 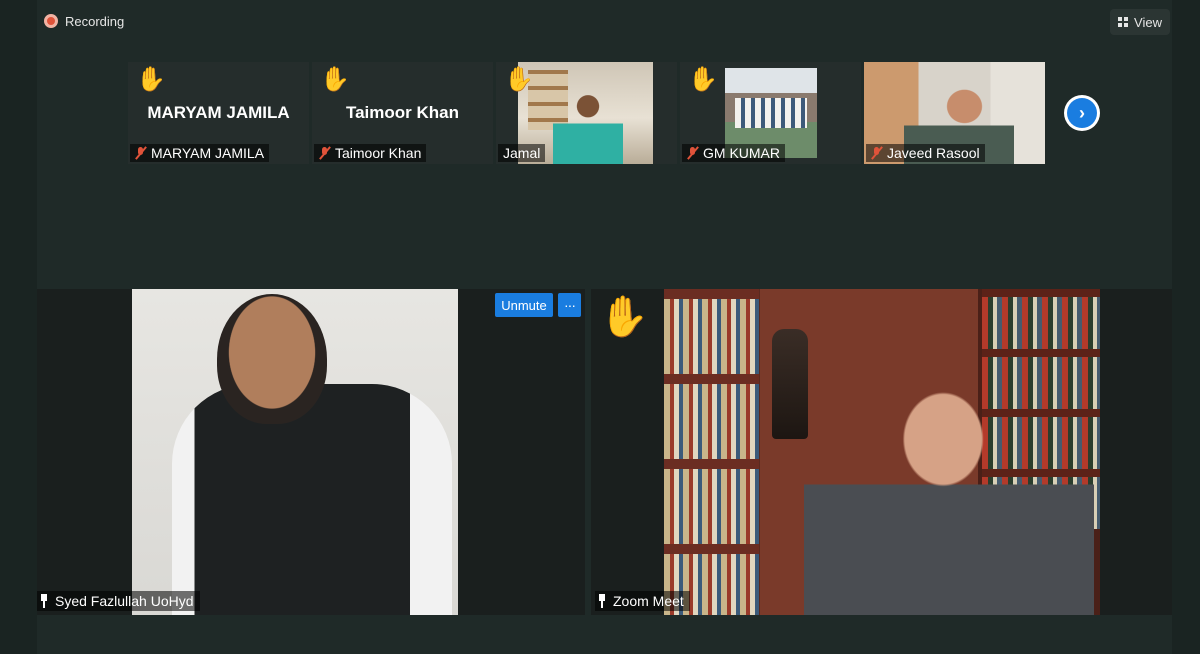 What do you see at coordinates (1123, 22) in the screenshot?
I see `grid-view-icon` at bounding box center [1123, 22].